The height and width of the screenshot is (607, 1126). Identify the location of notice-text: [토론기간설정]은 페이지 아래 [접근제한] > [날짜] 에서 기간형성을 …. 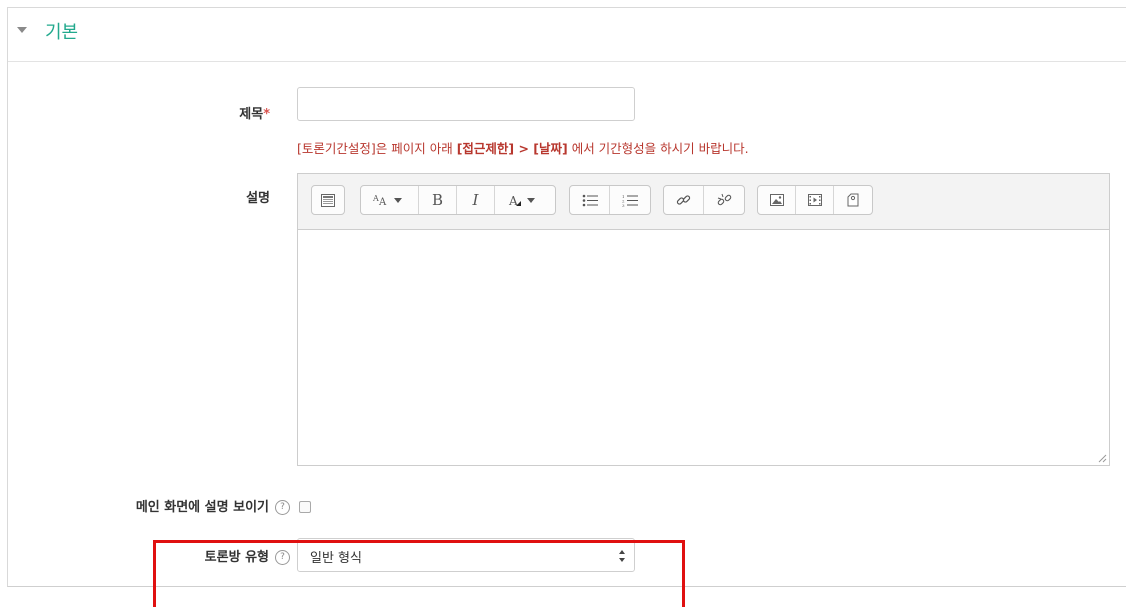
(523, 148).